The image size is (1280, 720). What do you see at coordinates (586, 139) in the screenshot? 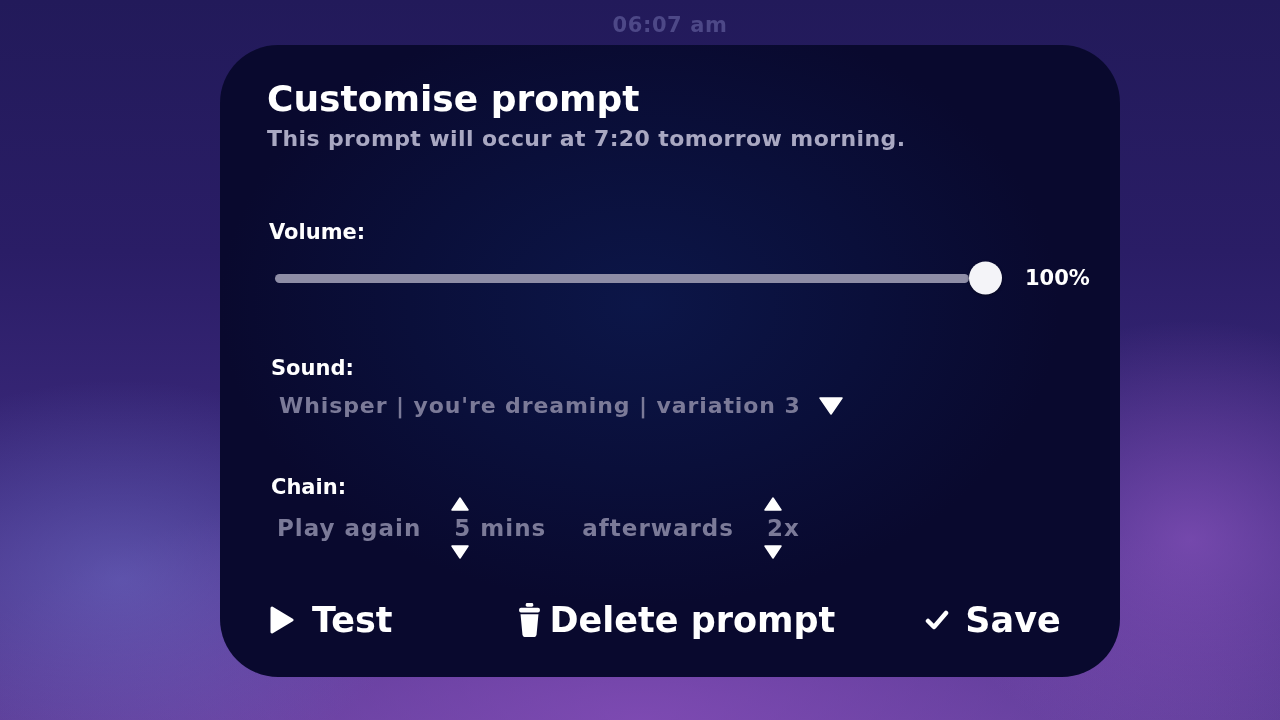
I see `dialog-subtitle: This prompt will occur at 7:20 tomorrow morning.` at bounding box center [586, 139].